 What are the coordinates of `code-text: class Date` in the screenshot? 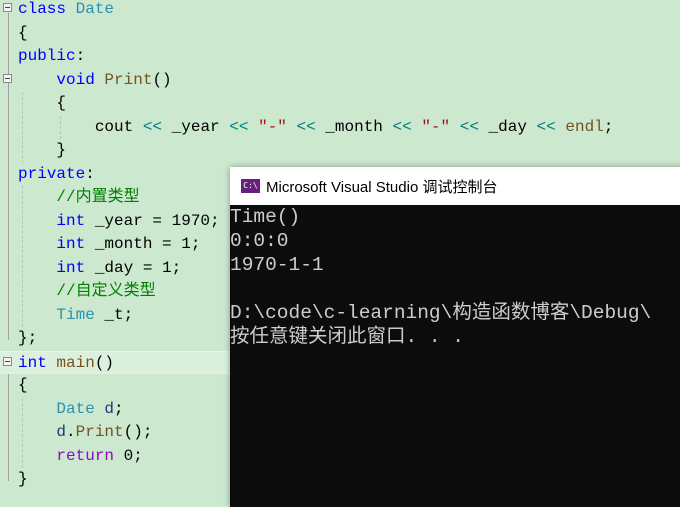 It's located at (66, 11).